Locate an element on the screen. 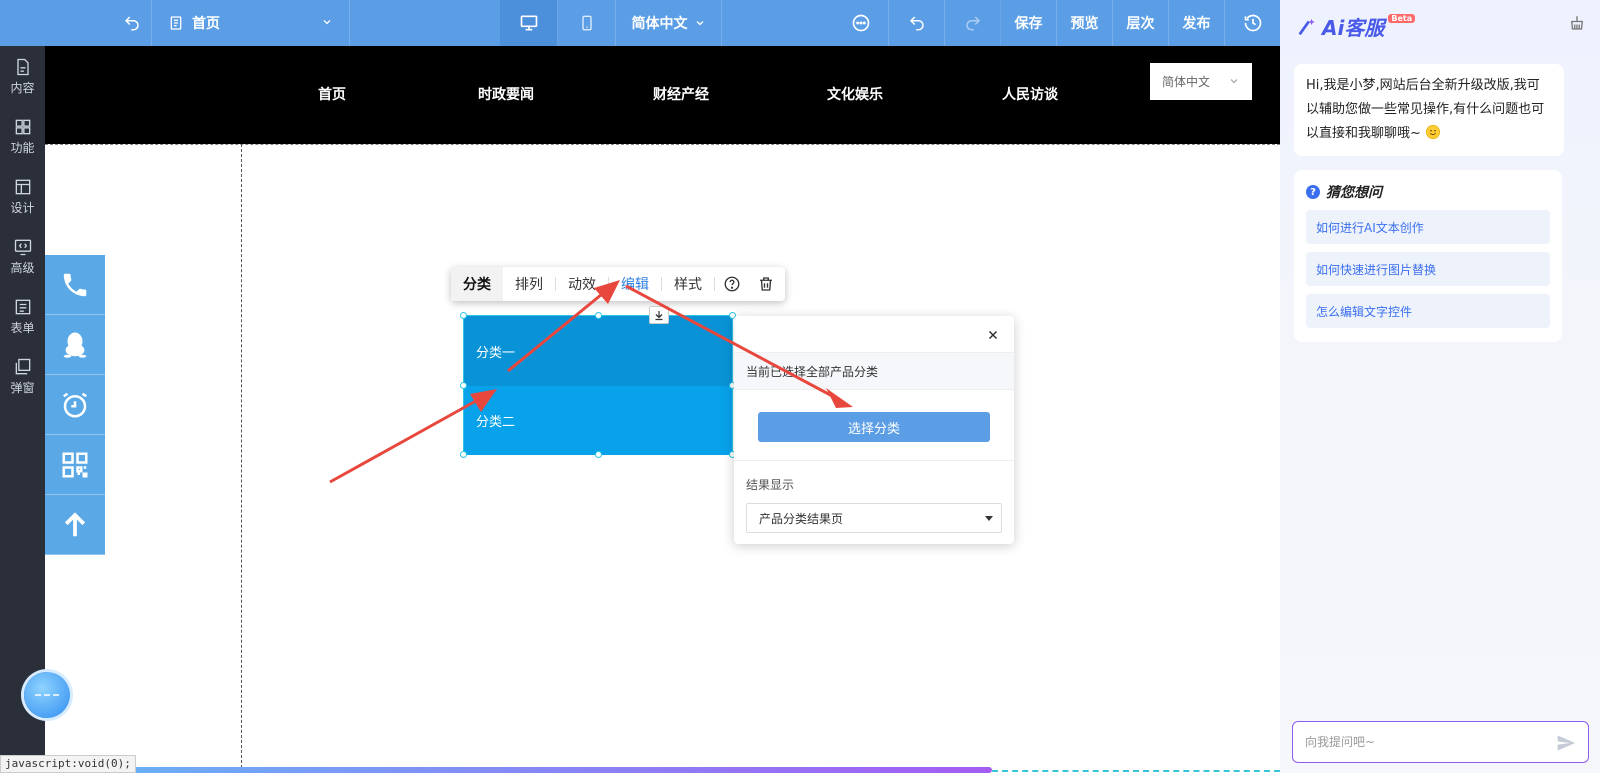  result-page-select: 产品分类结果页 is located at coordinates (874, 518).